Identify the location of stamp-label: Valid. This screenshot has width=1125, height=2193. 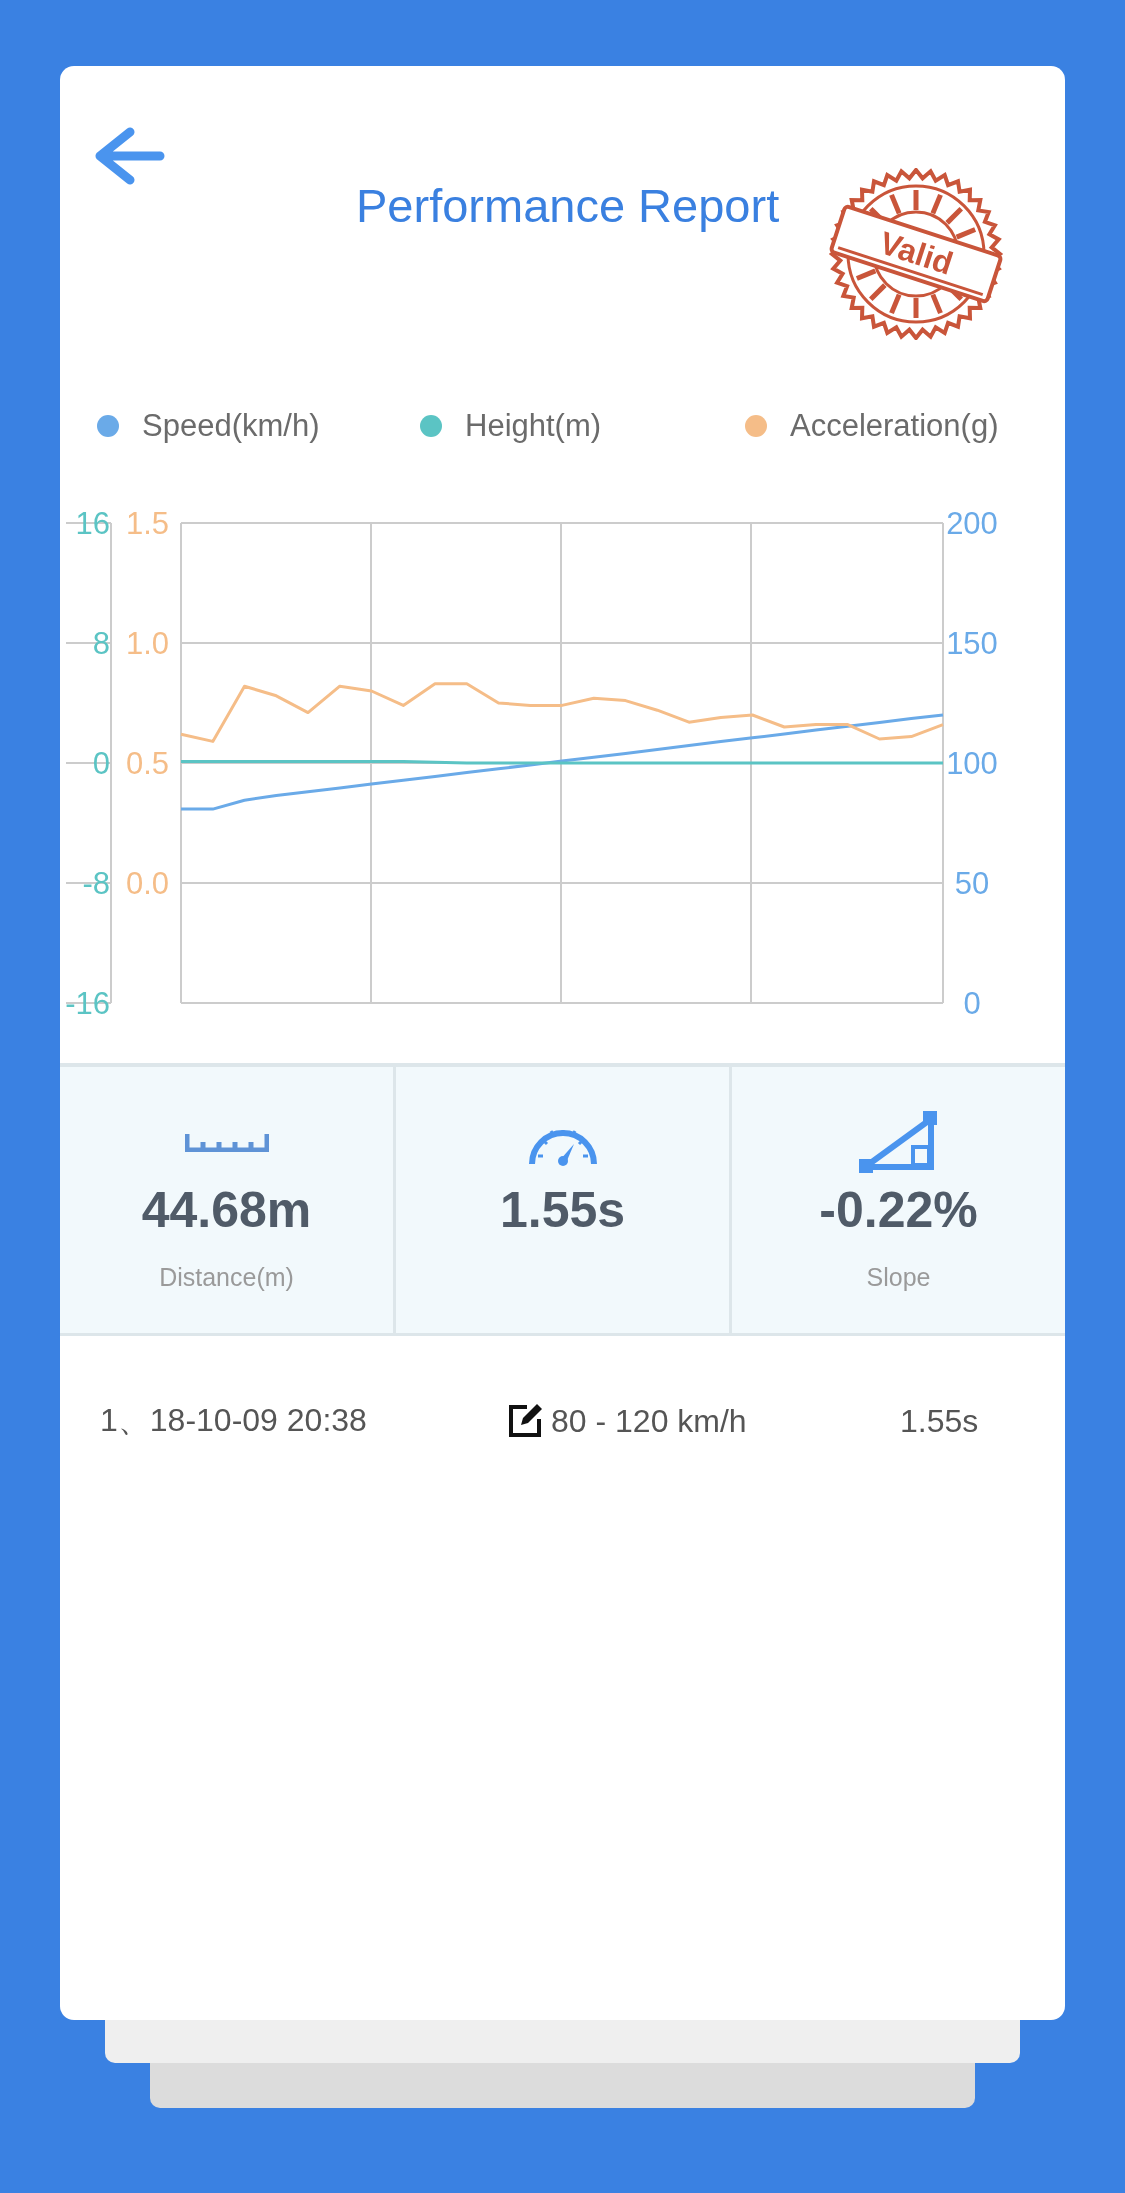
(916, 253).